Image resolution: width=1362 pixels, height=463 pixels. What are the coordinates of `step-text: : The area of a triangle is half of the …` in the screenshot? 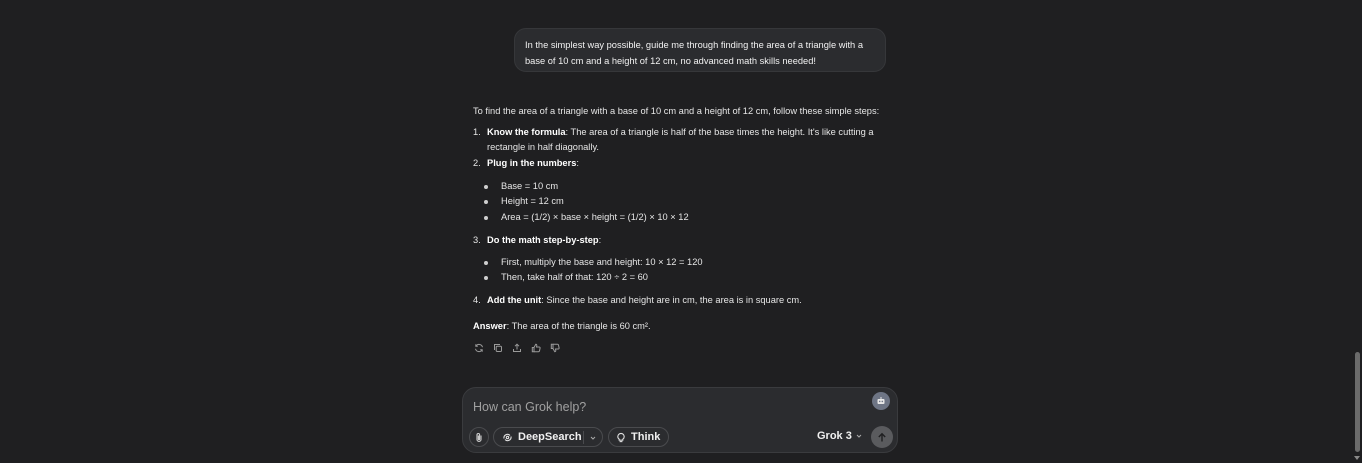 It's located at (719, 132).